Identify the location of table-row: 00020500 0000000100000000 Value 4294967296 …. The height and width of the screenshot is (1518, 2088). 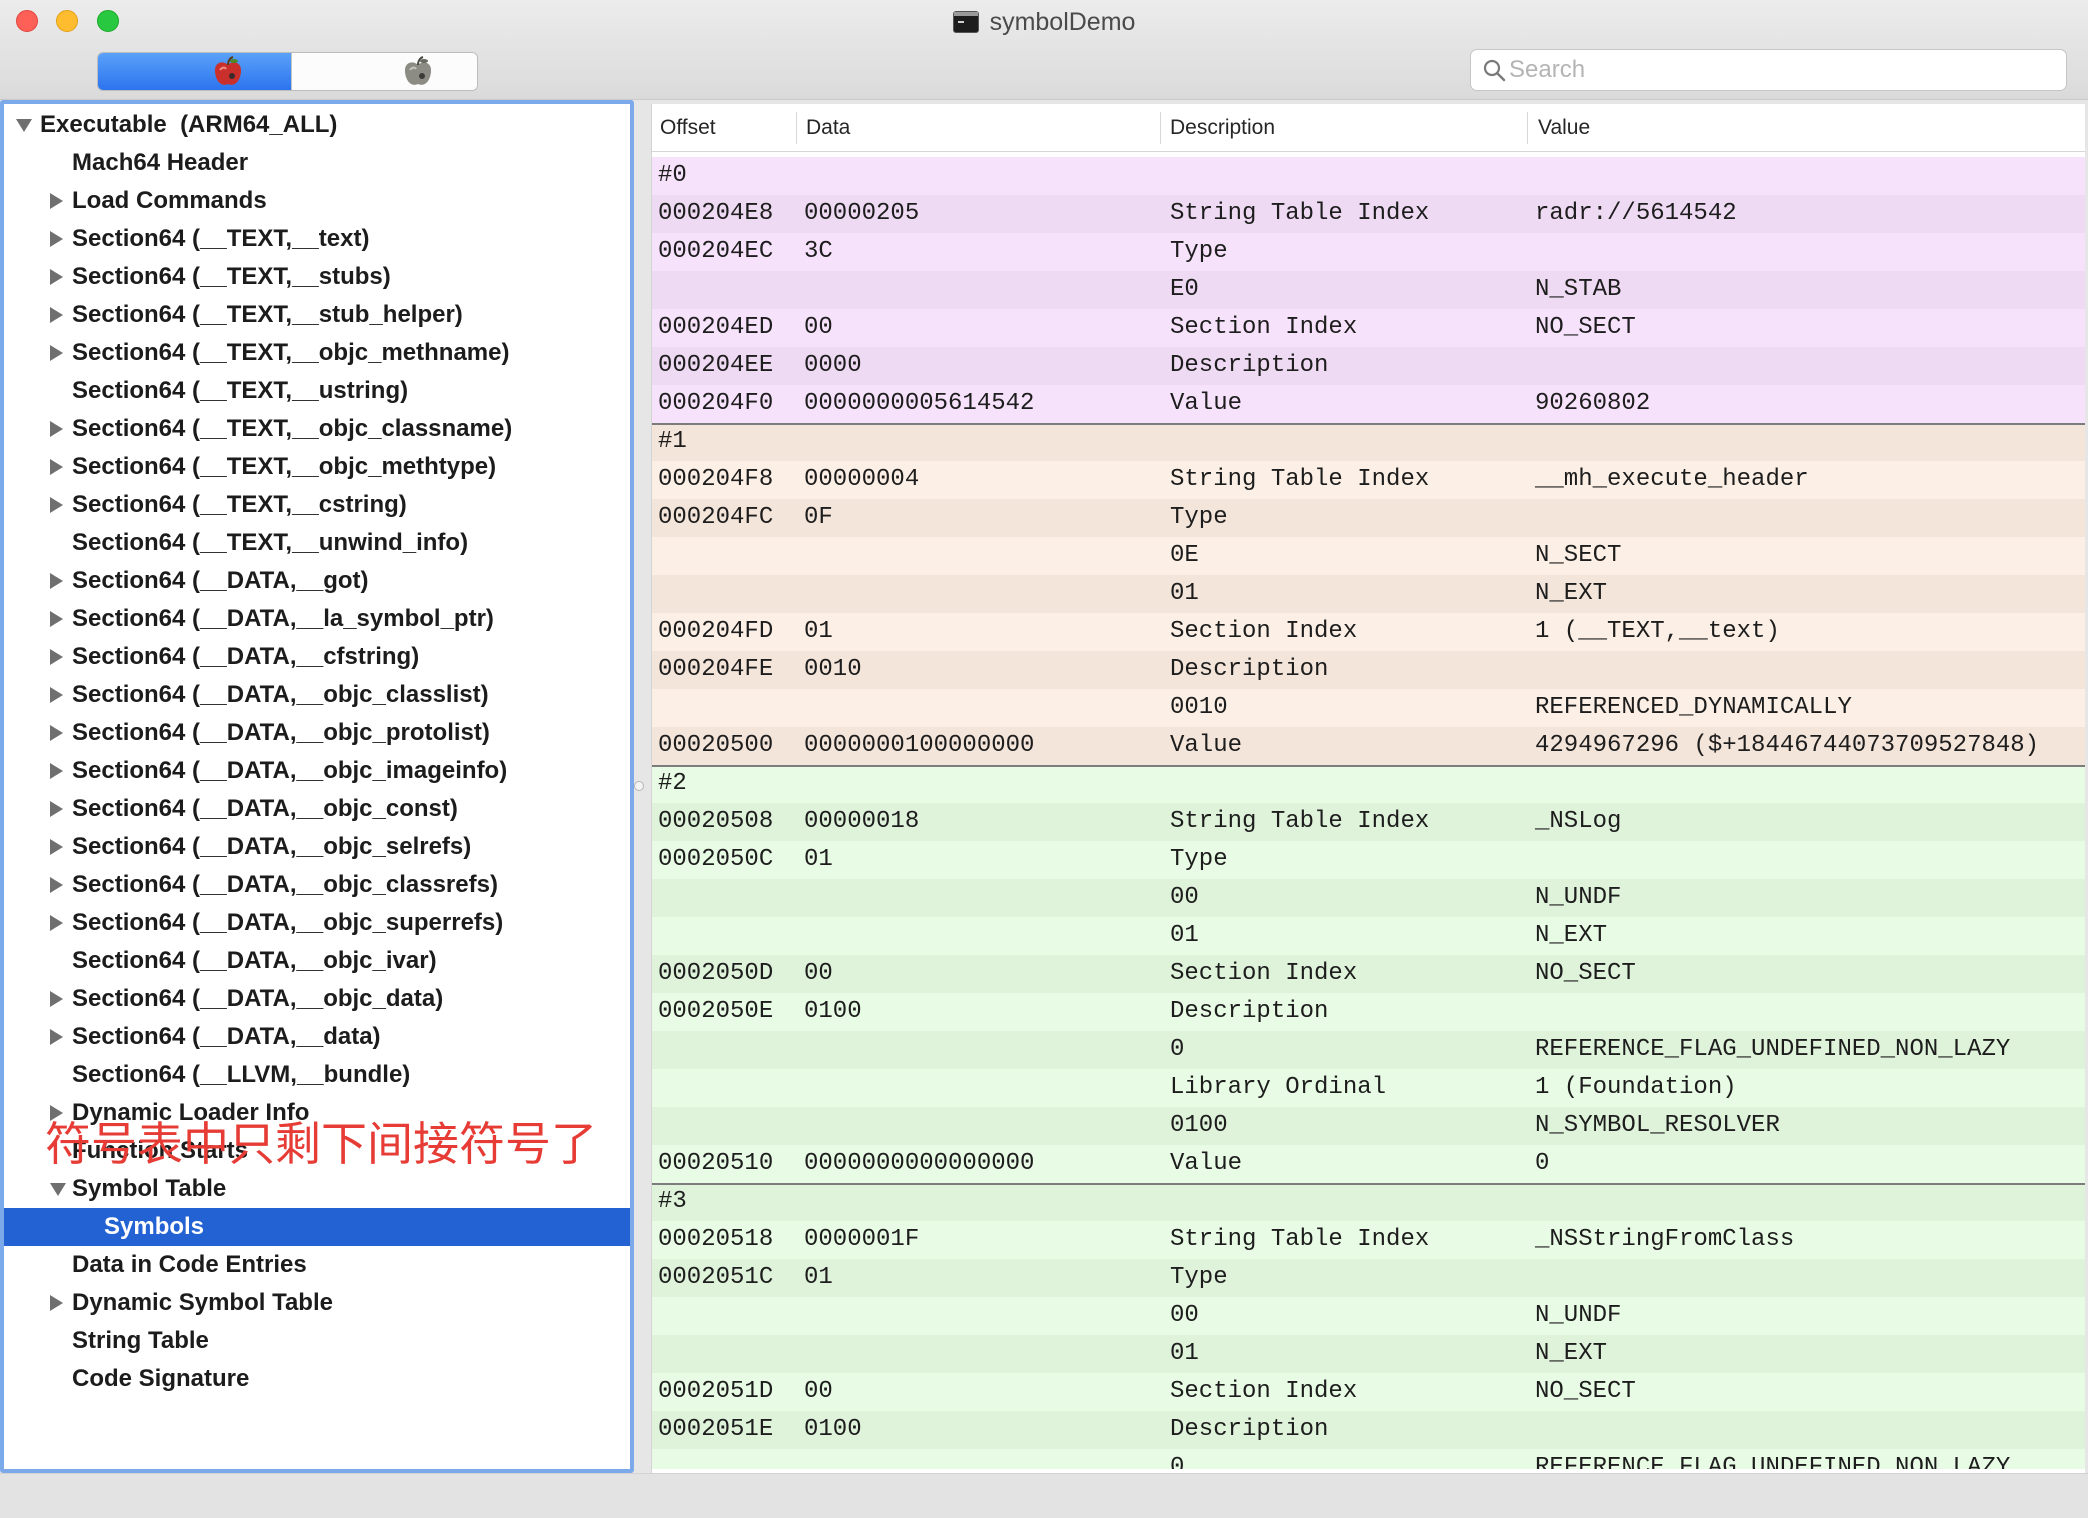
(1368, 746).